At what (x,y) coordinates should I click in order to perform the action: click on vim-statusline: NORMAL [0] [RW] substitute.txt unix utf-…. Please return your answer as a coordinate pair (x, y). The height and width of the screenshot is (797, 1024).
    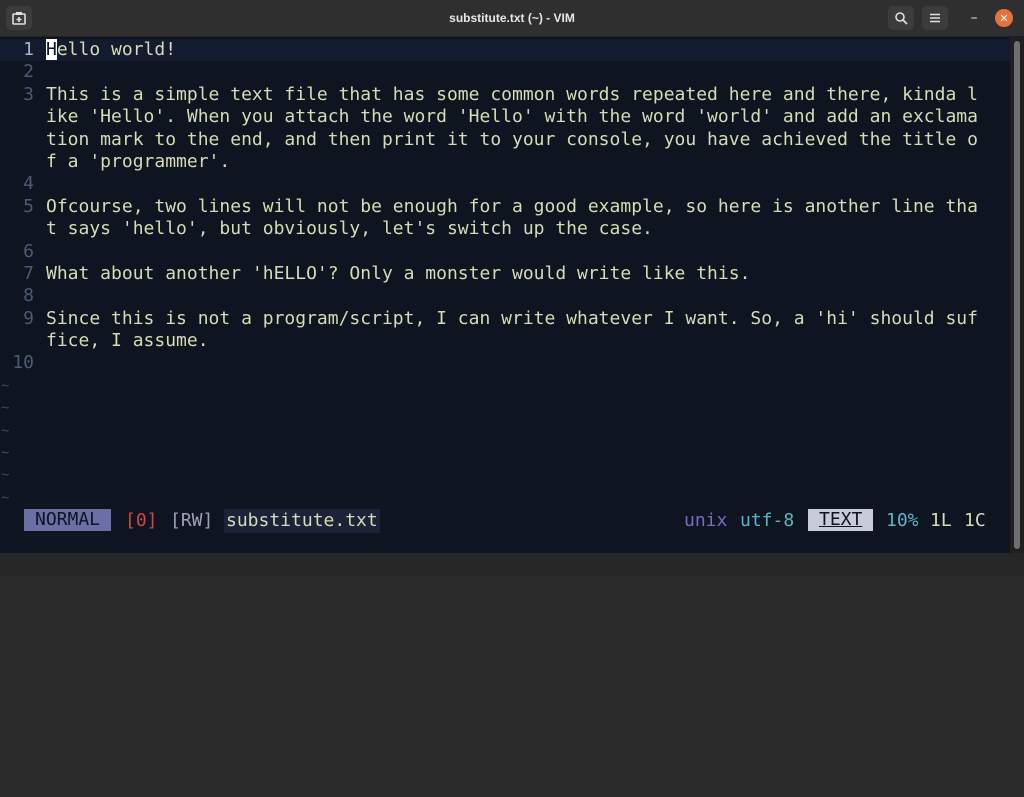
    Looking at the image, I should click on (505, 521).